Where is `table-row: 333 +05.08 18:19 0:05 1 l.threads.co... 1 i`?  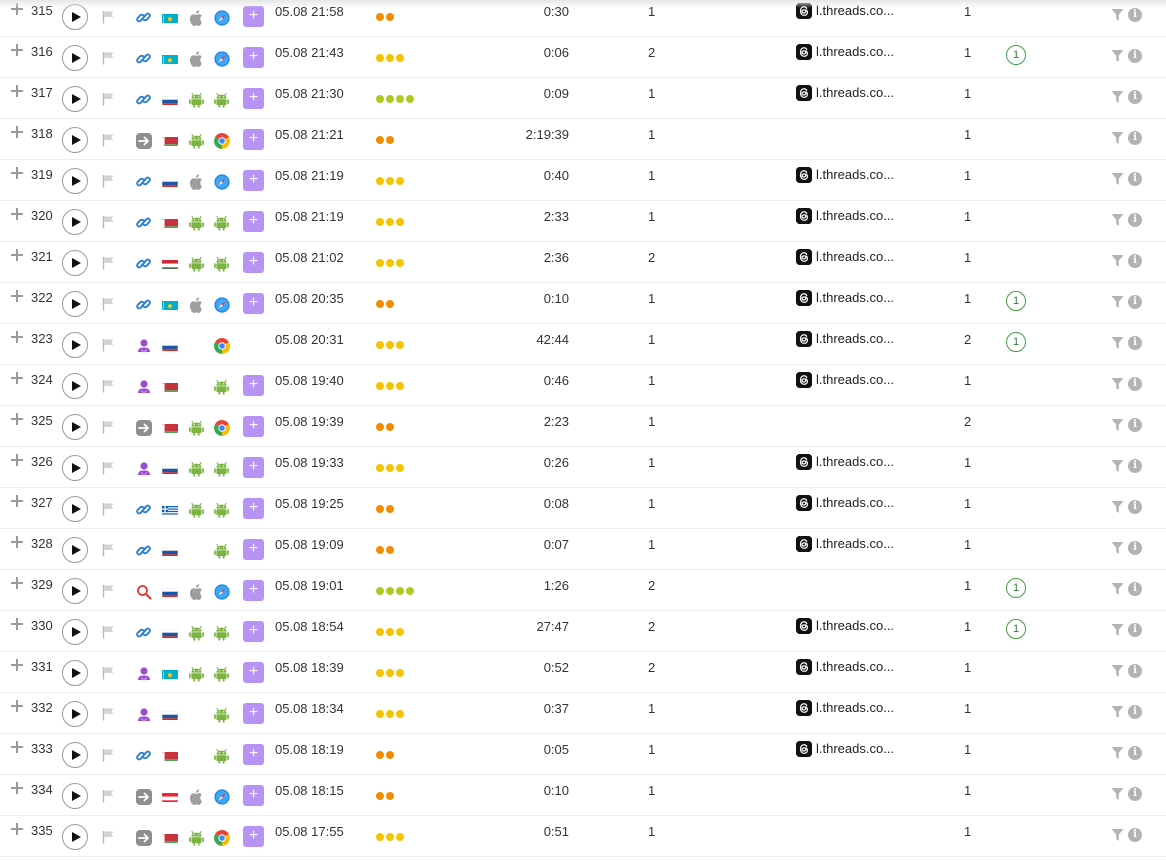 table-row: 333 +05.08 18:19 0:05 1 l.threads.co... 1 i is located at coordinates (583, 754).